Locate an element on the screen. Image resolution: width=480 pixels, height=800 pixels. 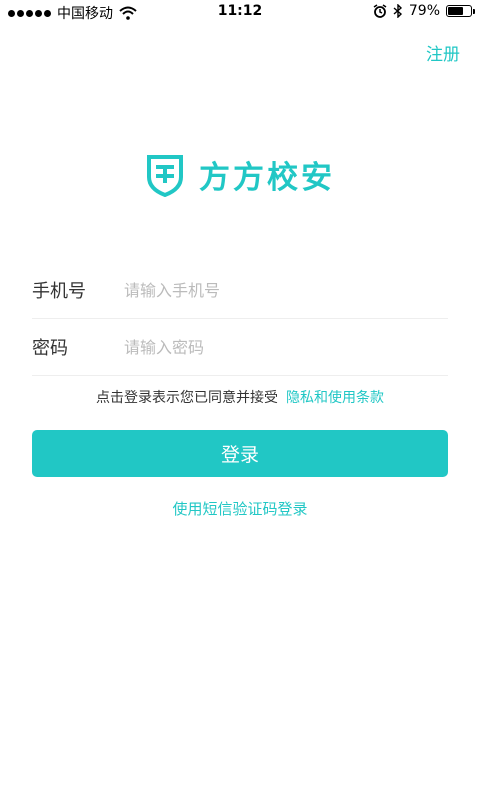
sms-login-link: 使用短信验证码登录 is located at coordinates (240, 508).